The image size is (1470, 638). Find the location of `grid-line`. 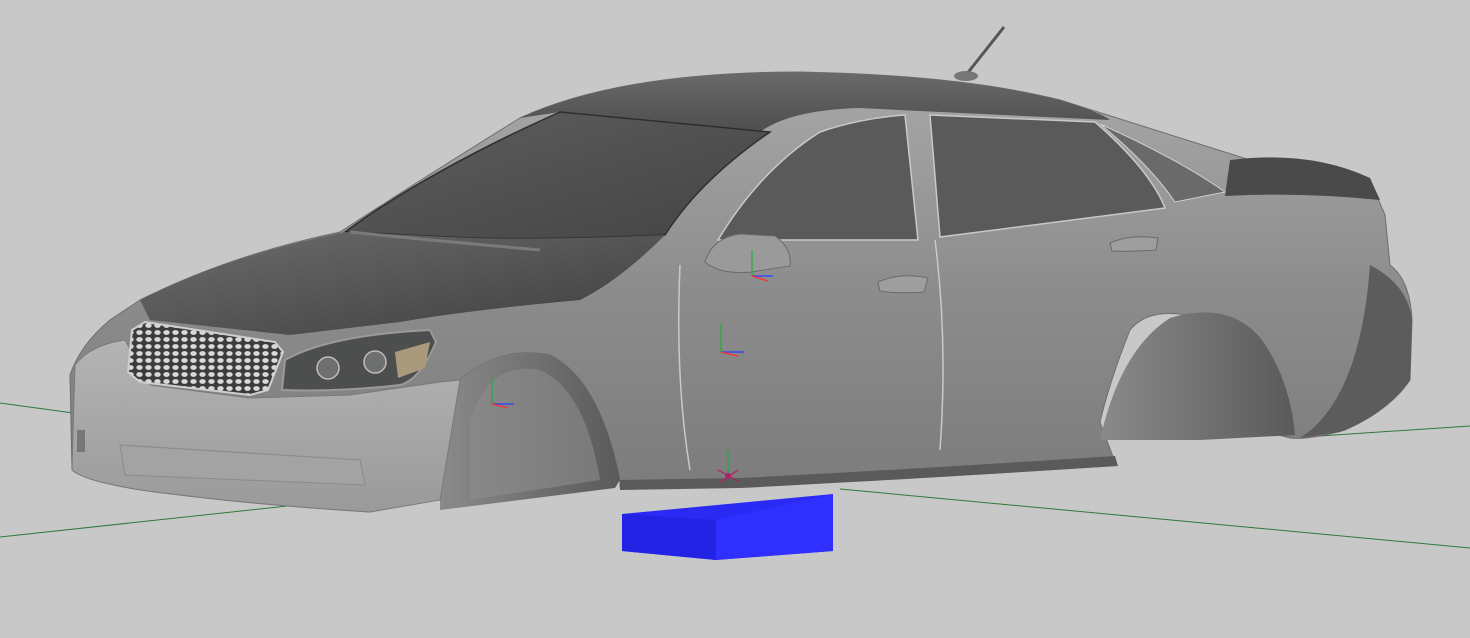

grid-line is located at coordinates (1154, 518).